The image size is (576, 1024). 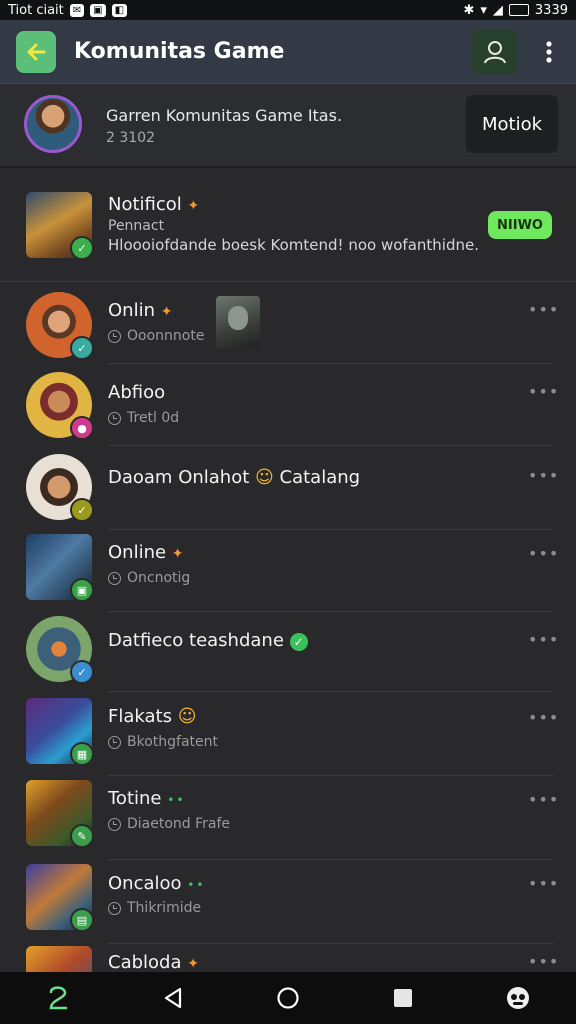 What do you see at coordinates (58, 998) in the screenshot?
I see `assistant-button` at bounding box center [58, 998].